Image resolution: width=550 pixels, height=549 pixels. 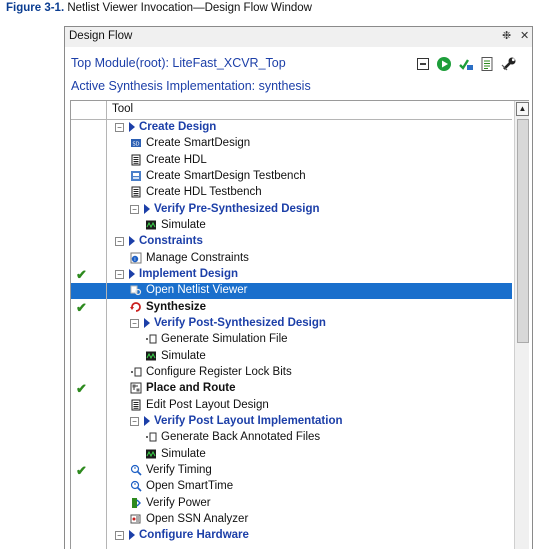 I want to click on panel-title: Design Flow, so click(x=101, y=36).